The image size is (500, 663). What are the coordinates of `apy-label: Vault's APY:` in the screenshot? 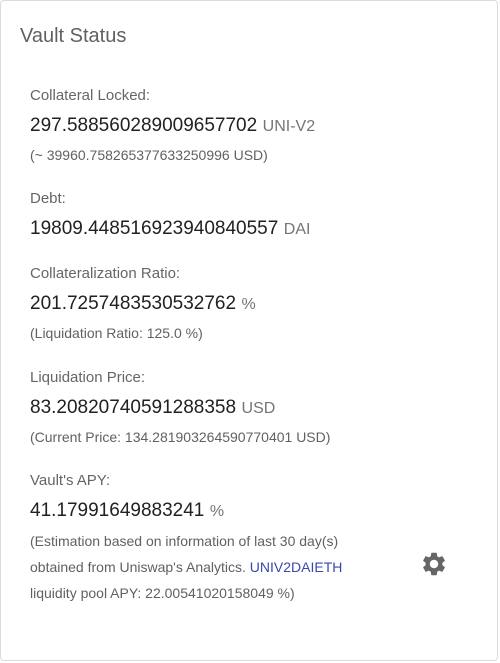 It's located at (70, 480).